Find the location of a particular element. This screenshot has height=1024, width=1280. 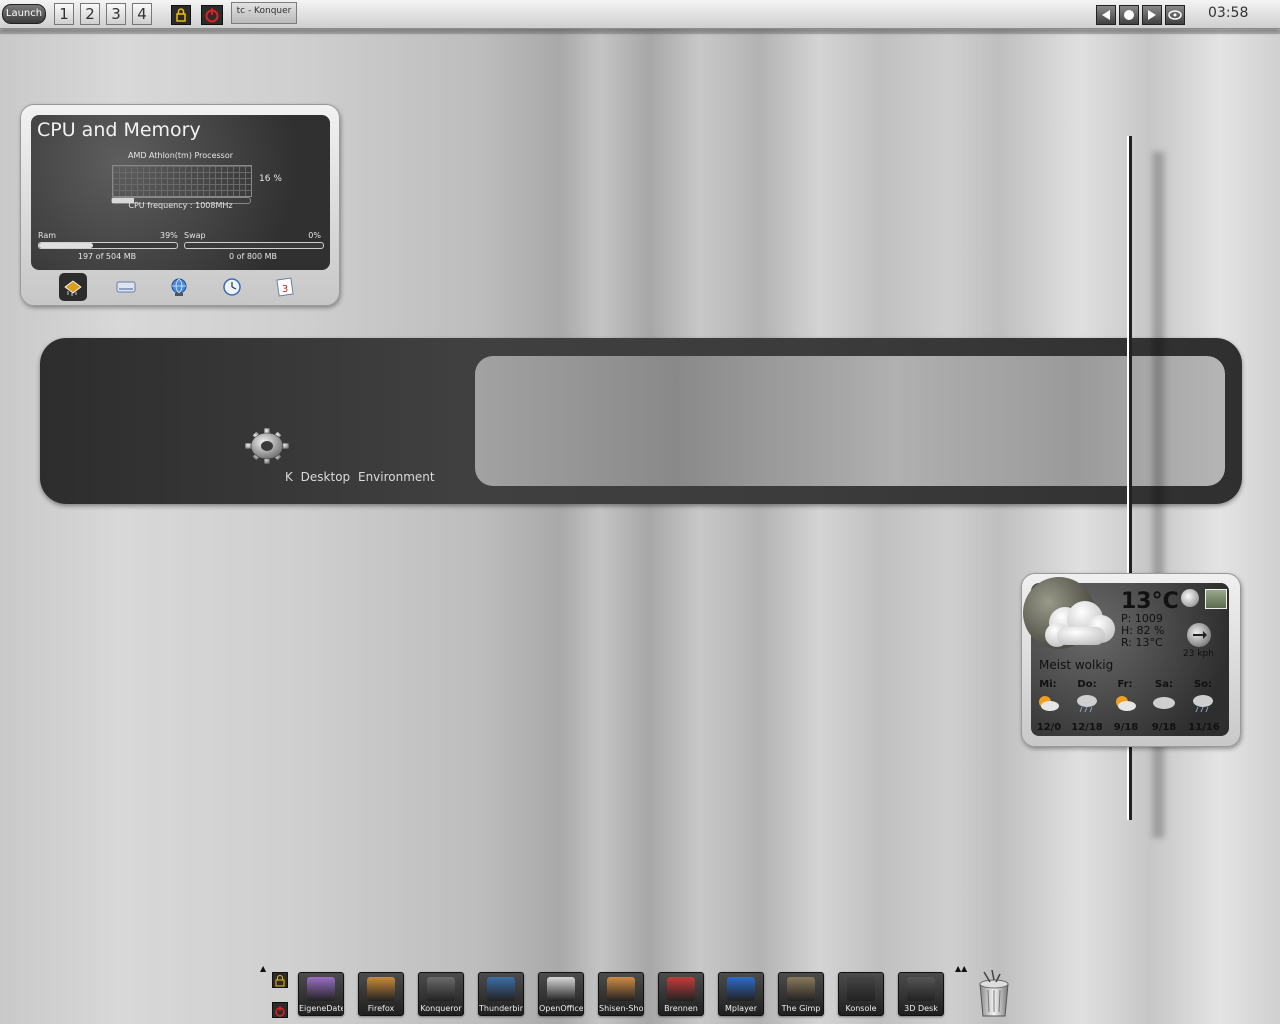

tab-calendar: 3 is located at coordinates (285, 287).